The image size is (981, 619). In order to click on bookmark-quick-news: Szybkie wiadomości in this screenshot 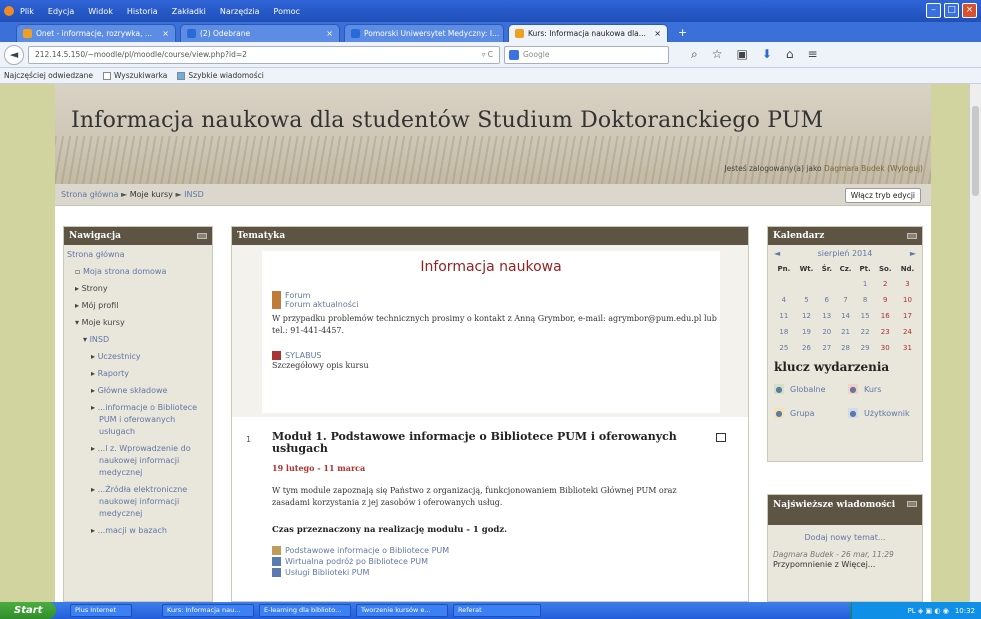, I will do `click(220, 75)`.